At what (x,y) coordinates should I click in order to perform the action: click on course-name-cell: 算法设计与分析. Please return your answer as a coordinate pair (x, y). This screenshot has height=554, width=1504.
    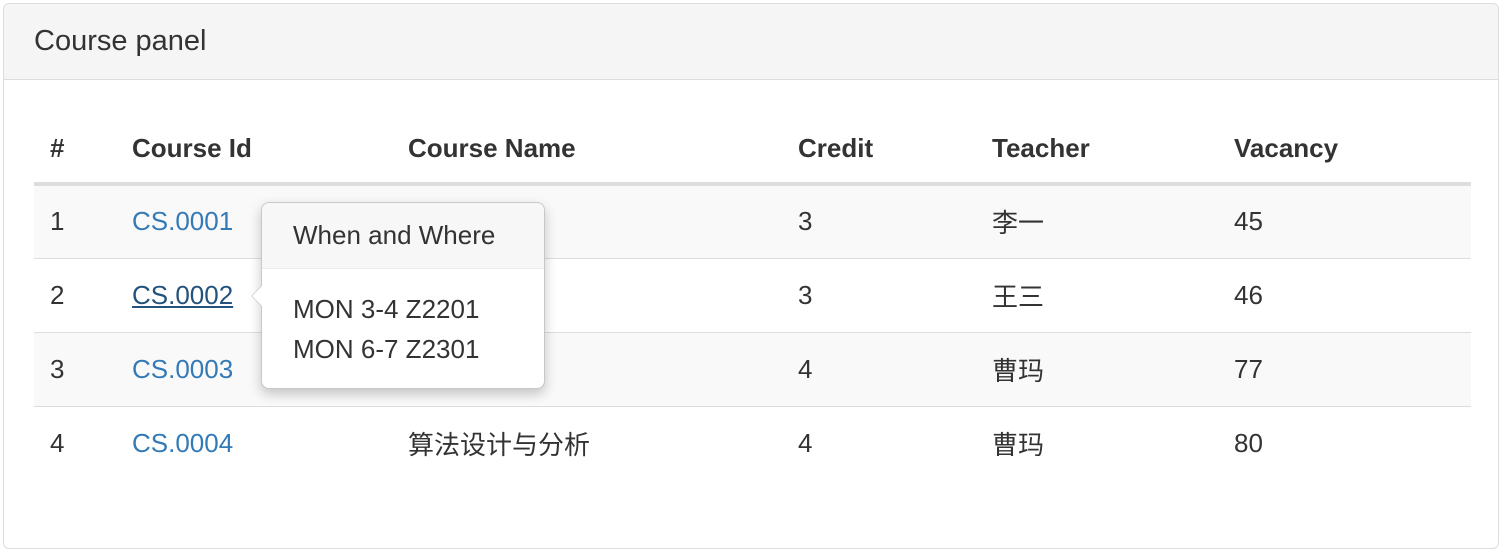
    Looking at the image, I should click on (499, 444).